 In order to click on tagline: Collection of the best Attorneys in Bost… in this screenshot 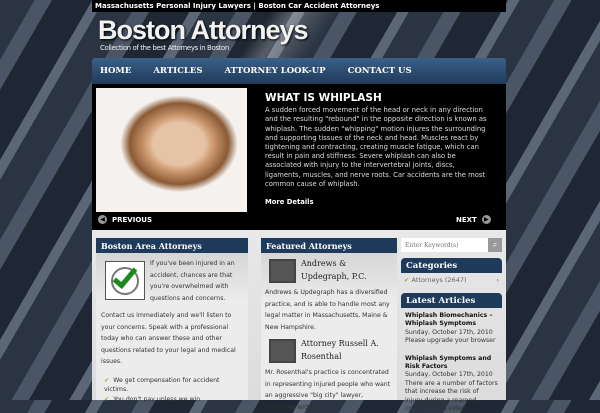, I will do `click(164, 48)`.